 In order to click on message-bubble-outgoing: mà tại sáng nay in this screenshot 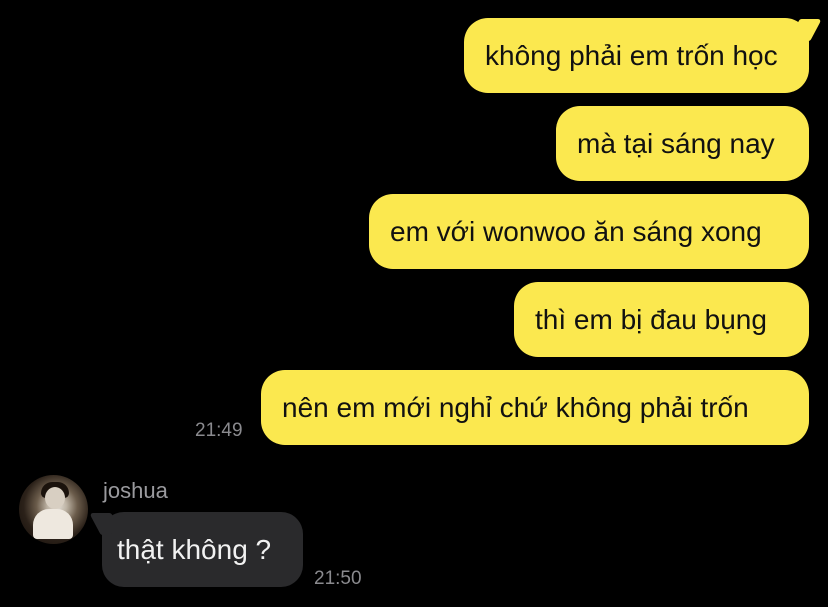, I will do `click(682, 143)`.